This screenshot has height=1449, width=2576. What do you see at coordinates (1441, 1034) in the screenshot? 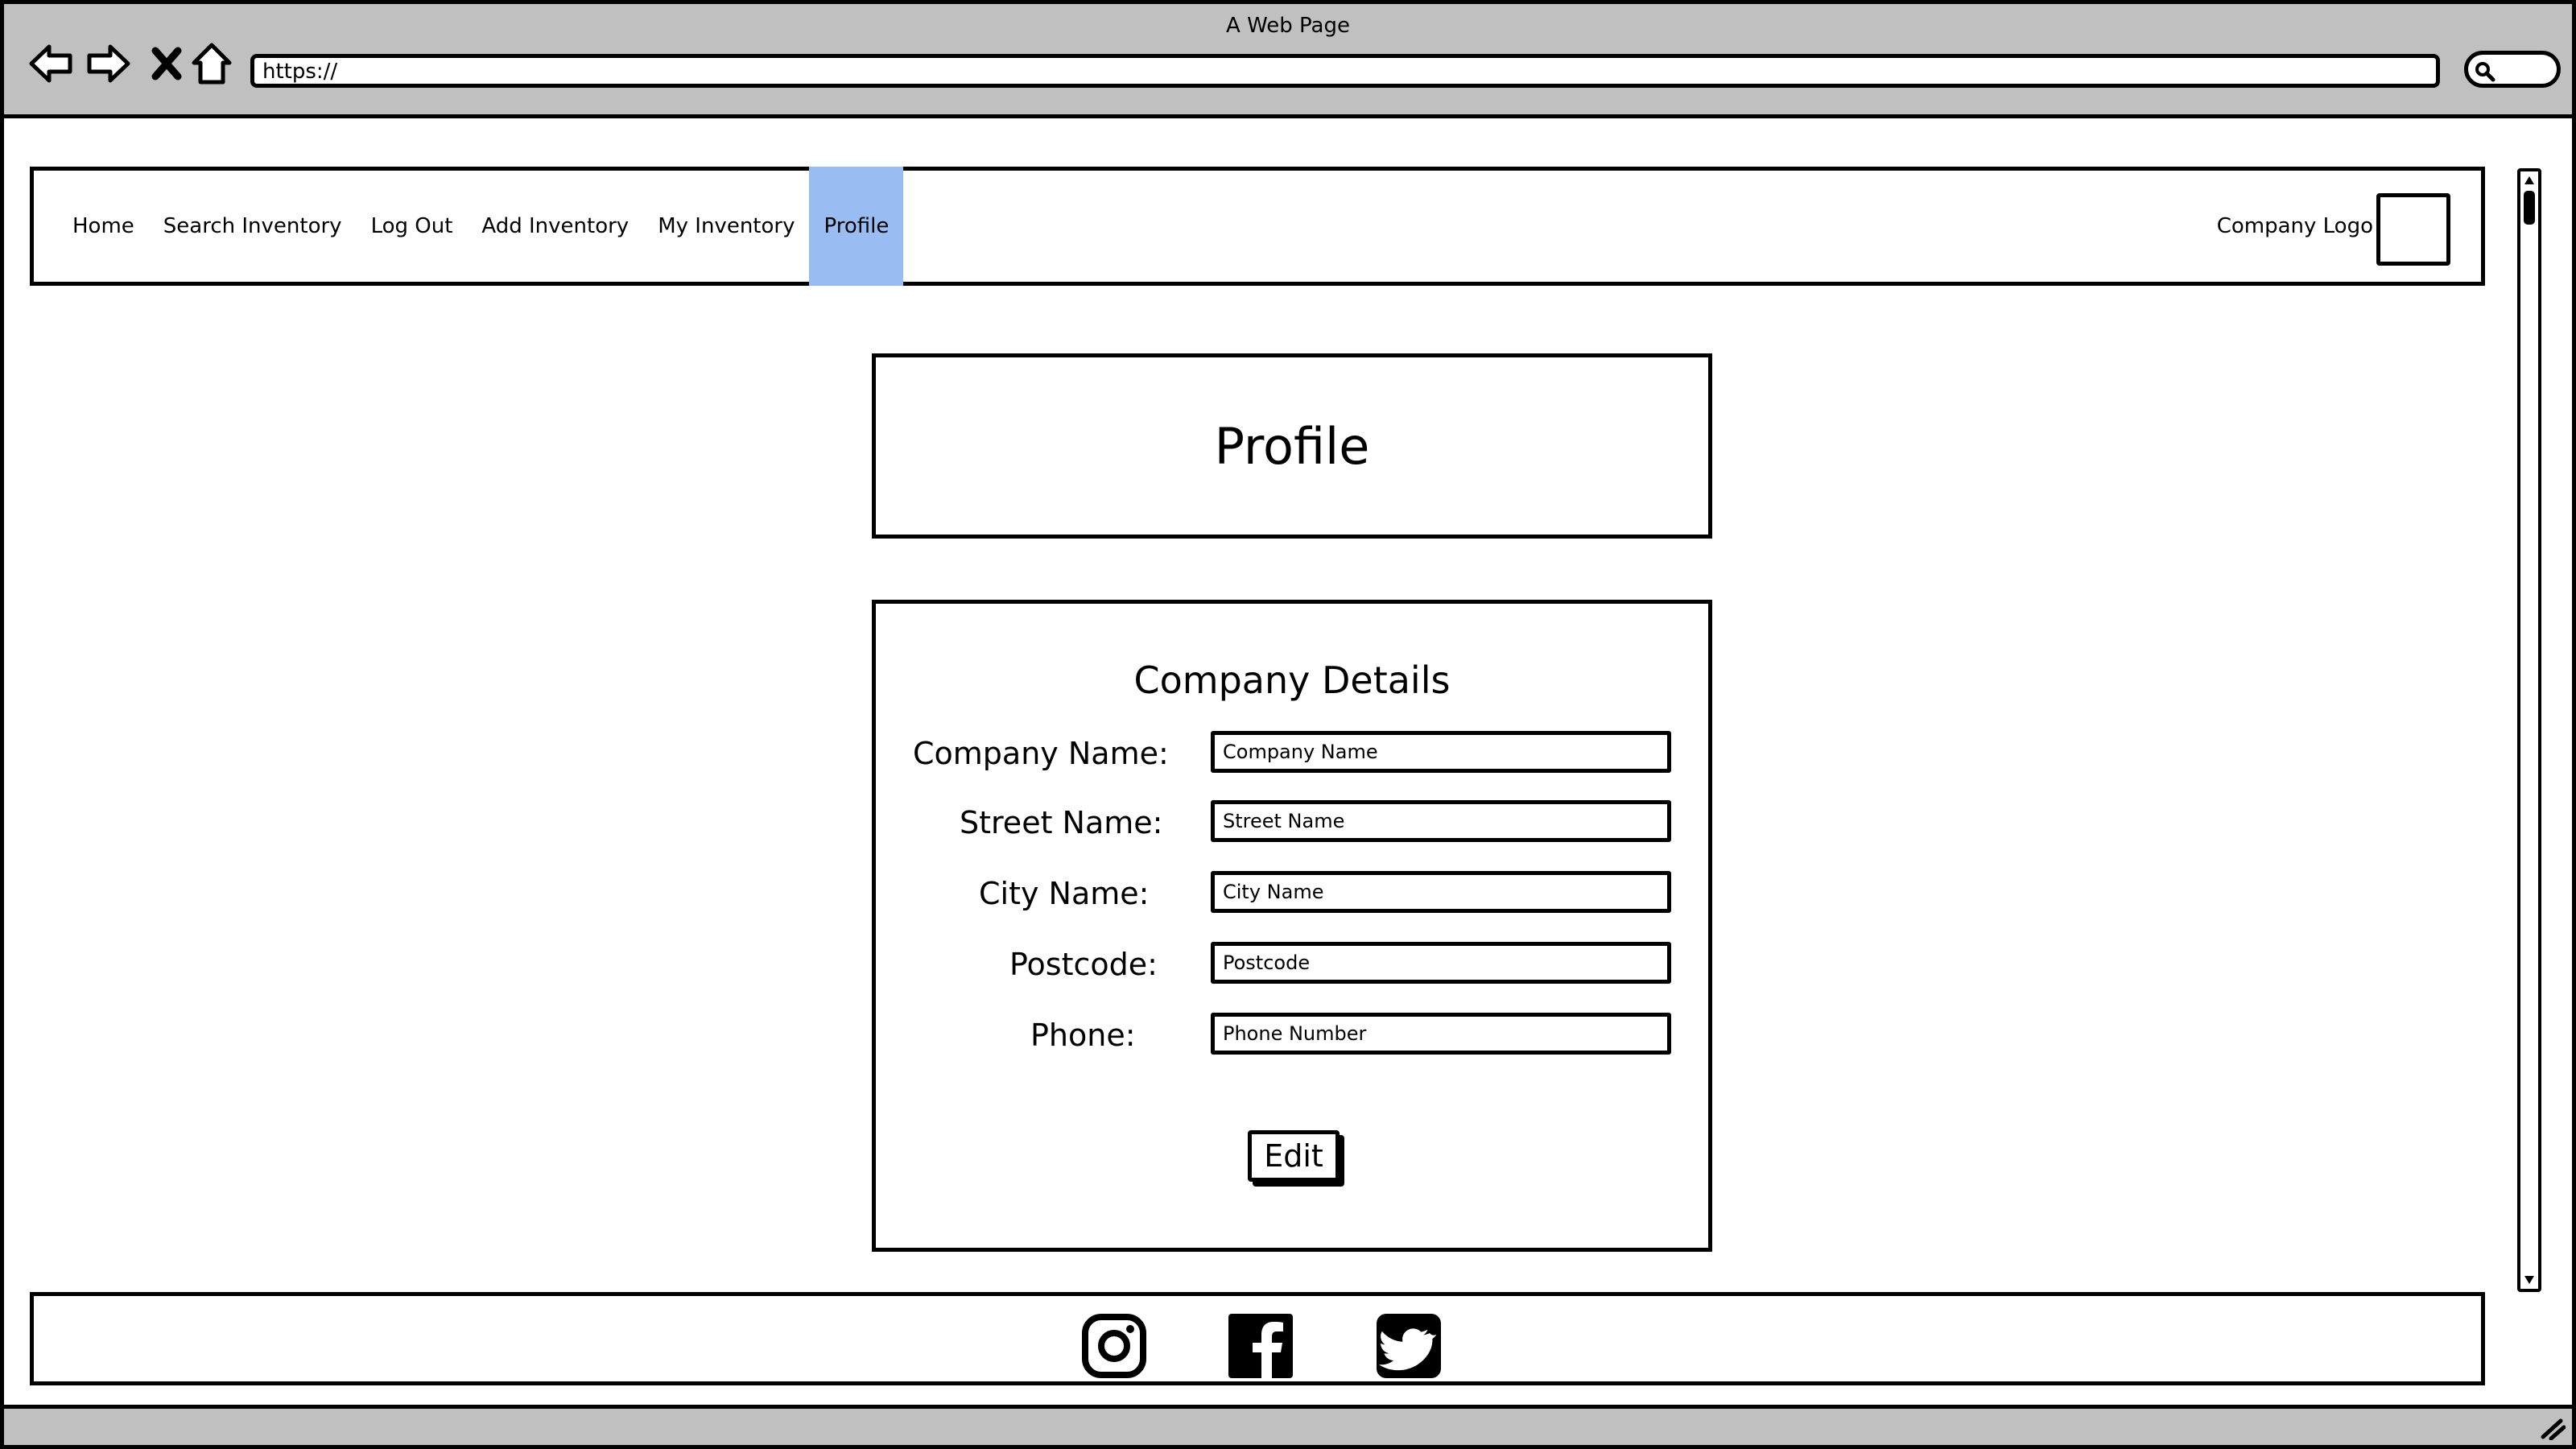
I see `phone-input` at bounding box center [1441, 1034].